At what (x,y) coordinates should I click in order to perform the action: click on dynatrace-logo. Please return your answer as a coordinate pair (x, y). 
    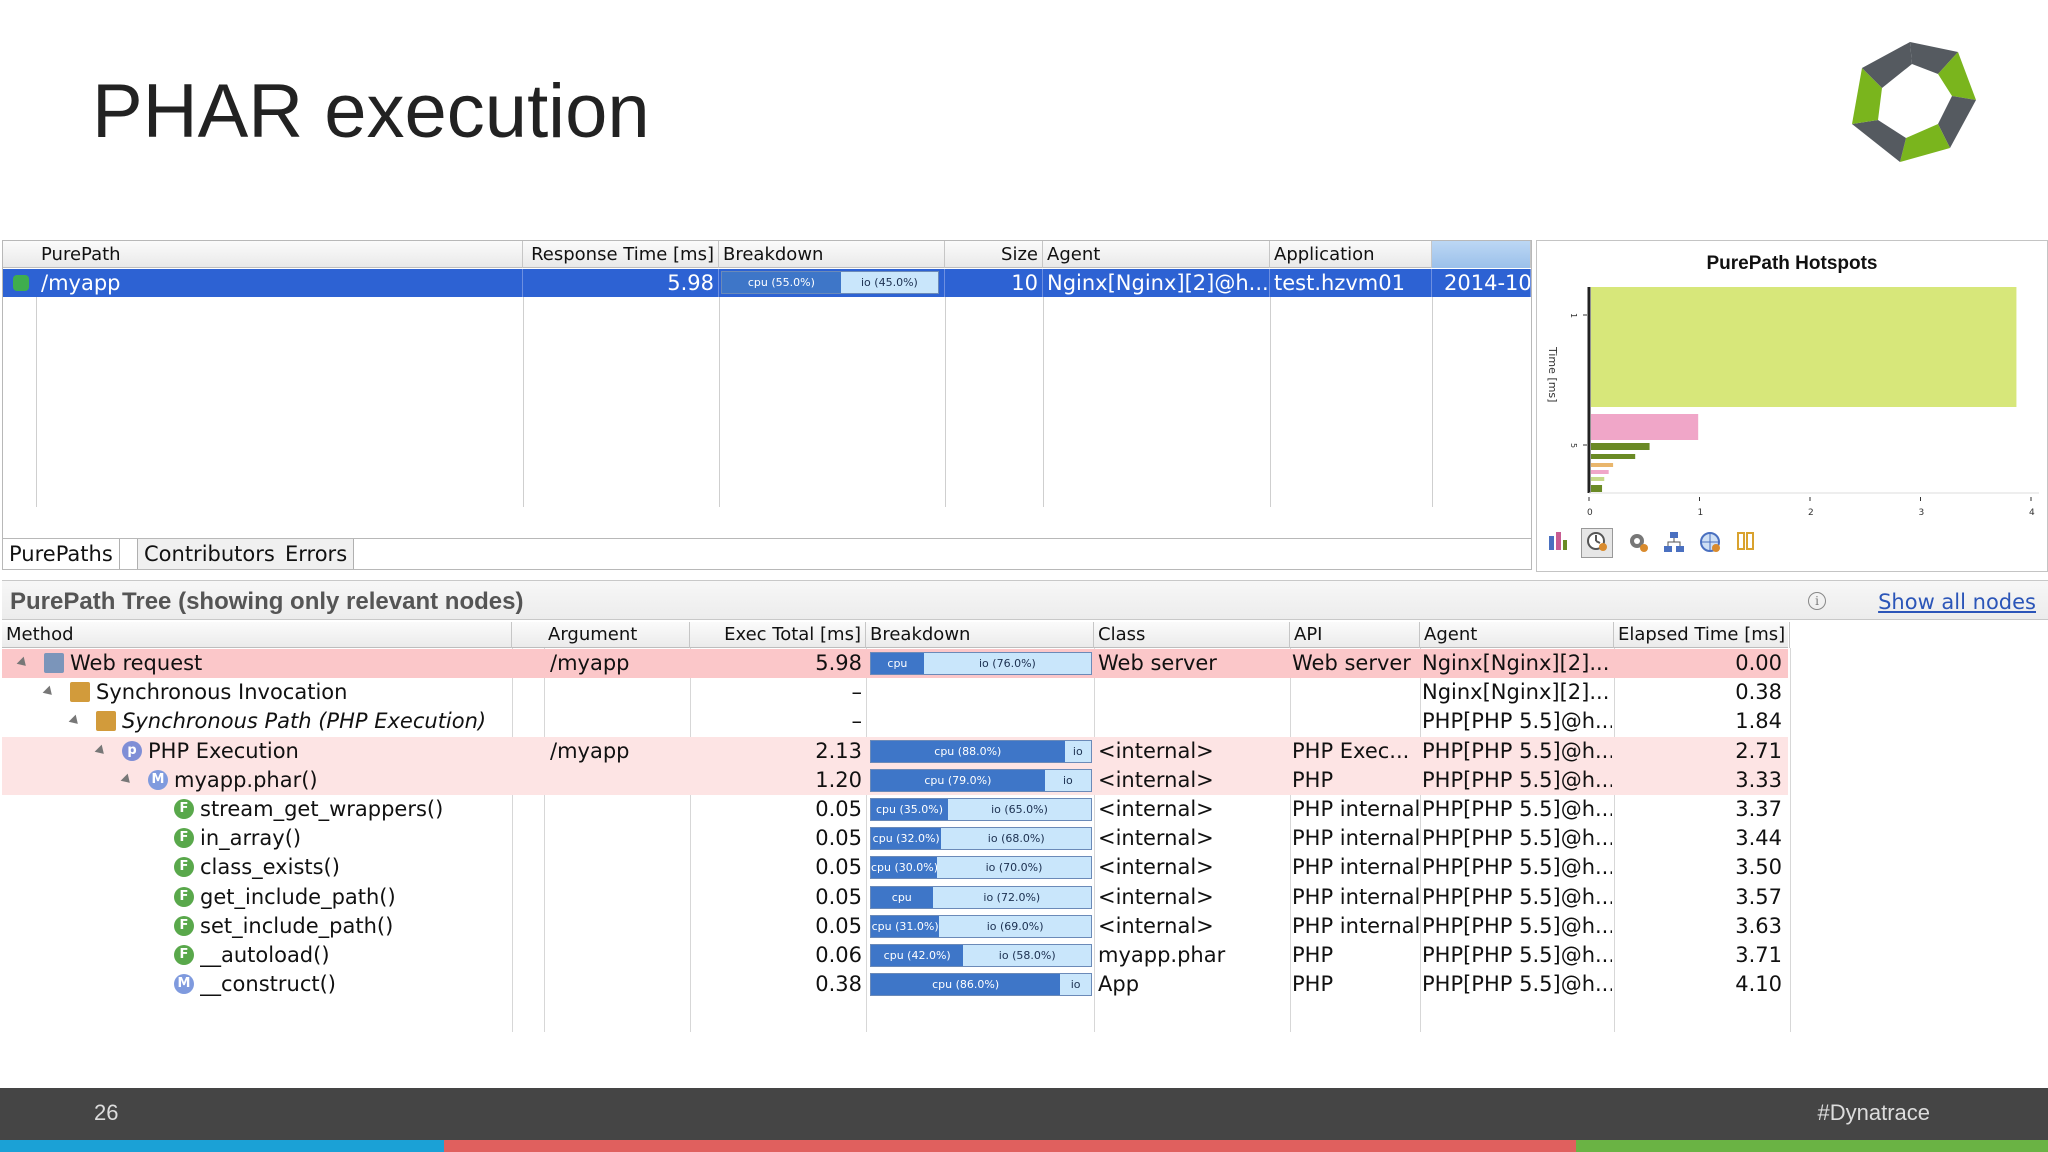
    Looking at the image, I should click on (1914, 102).